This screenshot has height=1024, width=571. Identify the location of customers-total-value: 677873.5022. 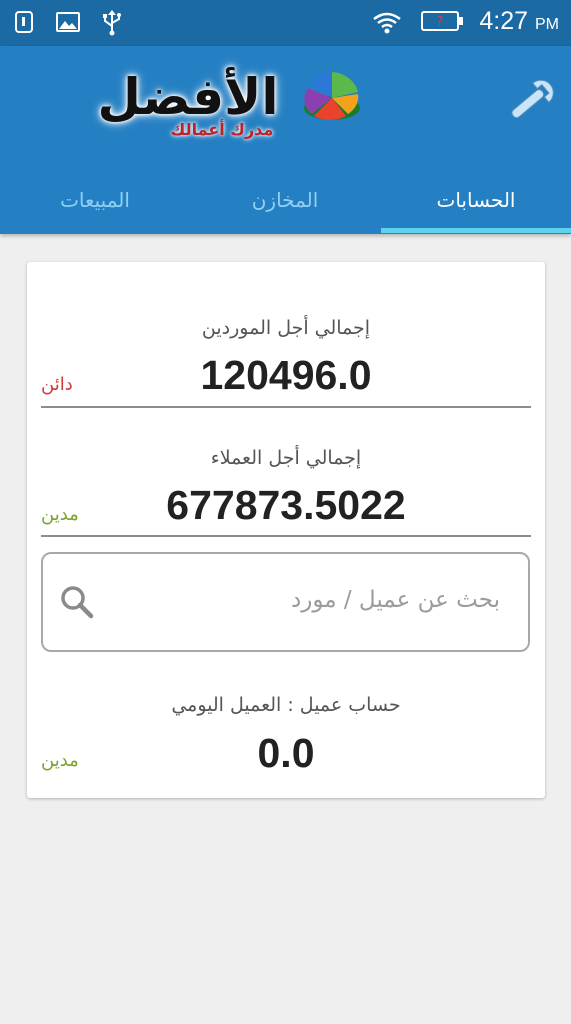
(286, 505).